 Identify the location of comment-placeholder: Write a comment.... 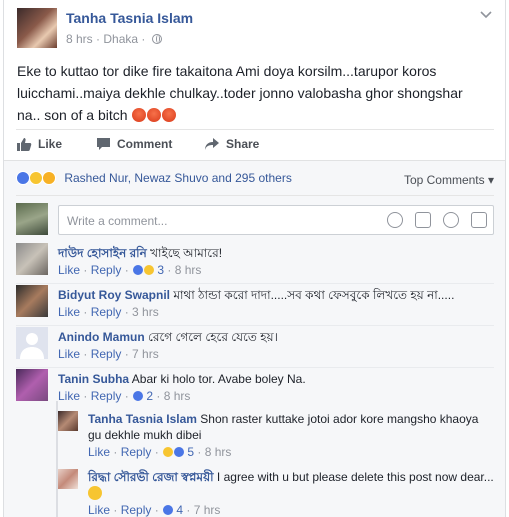
(117, 221).